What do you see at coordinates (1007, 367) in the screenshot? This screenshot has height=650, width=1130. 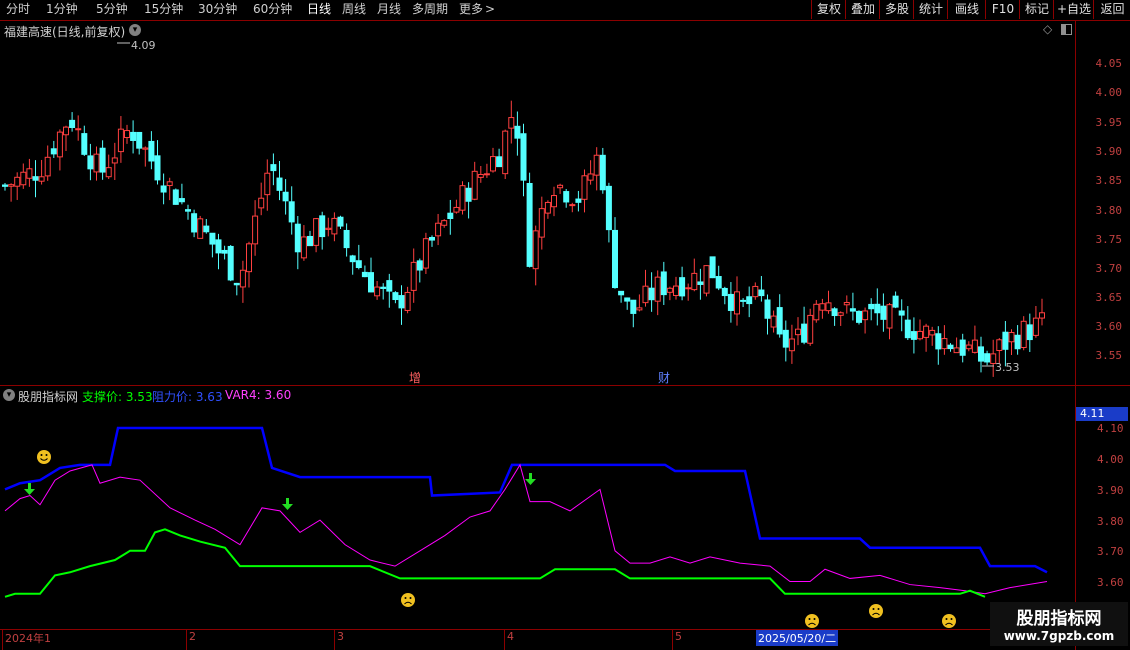 I see `low-price-label: 3.53` at bounding box center [1007, 367].